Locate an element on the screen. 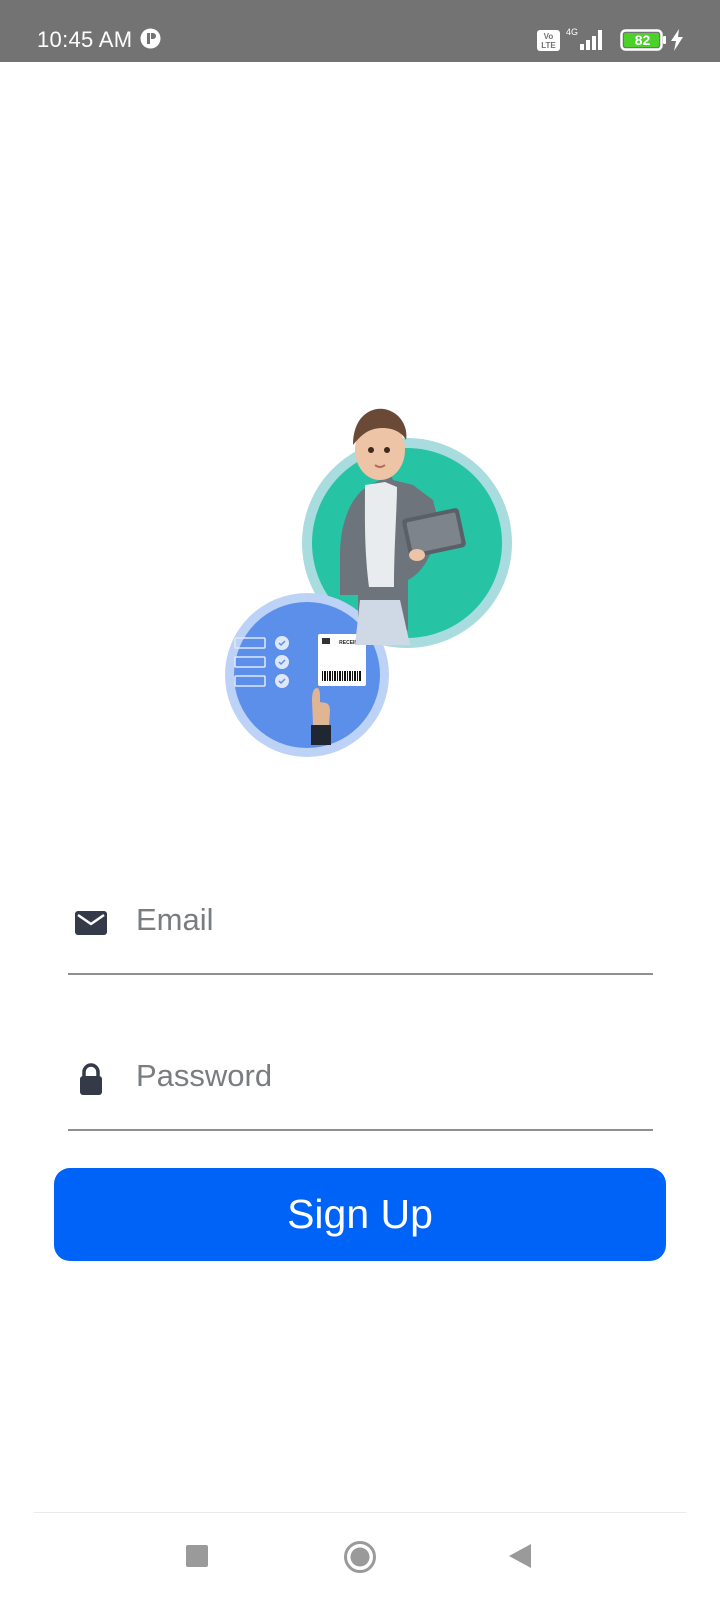 This screenshot has width=720, height=1600. status-bar: 10:45 AM Vo LTE 4G 82 is located at coordinates (360, 31).